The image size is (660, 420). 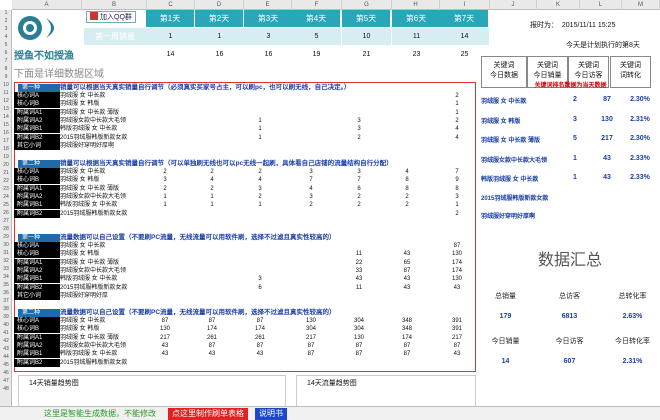 I want to click on week2-cell: 19, so click(x=316, y=54).